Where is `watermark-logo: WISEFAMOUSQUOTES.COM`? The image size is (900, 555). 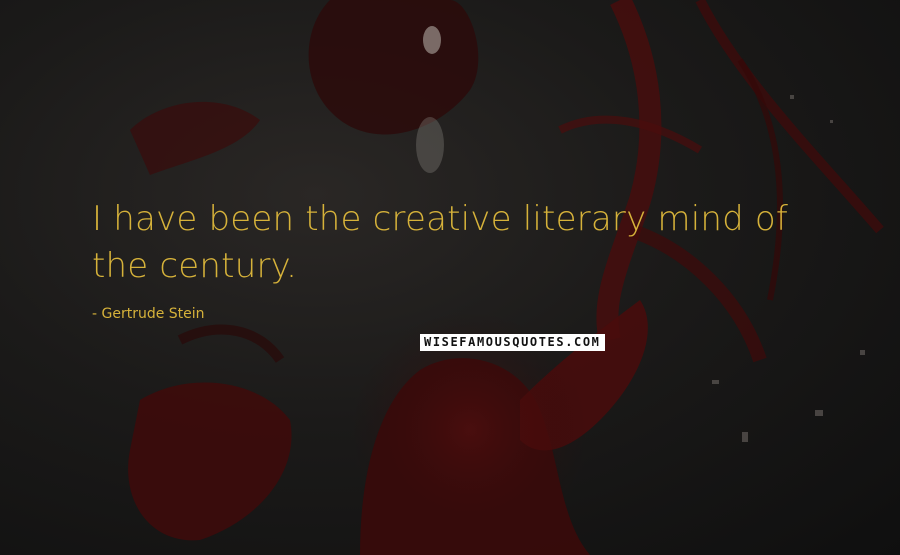 watermark-logo: WISEFAMOUSQUOTES.COM is located at coordinates (512, 342).